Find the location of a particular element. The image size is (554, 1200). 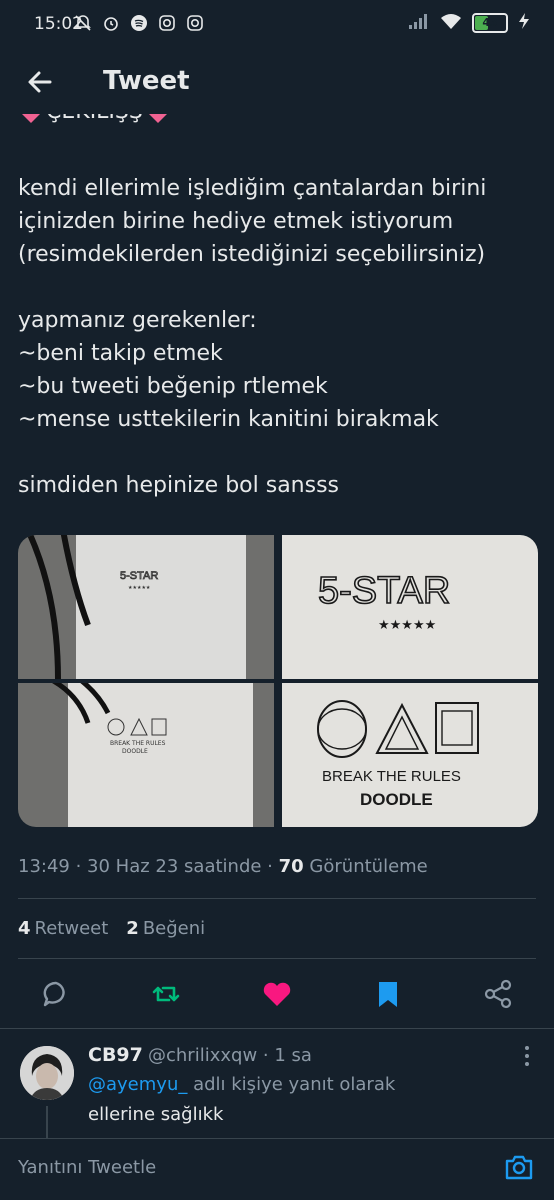

retweets-count: 4 is located at coordinates (24, 928).